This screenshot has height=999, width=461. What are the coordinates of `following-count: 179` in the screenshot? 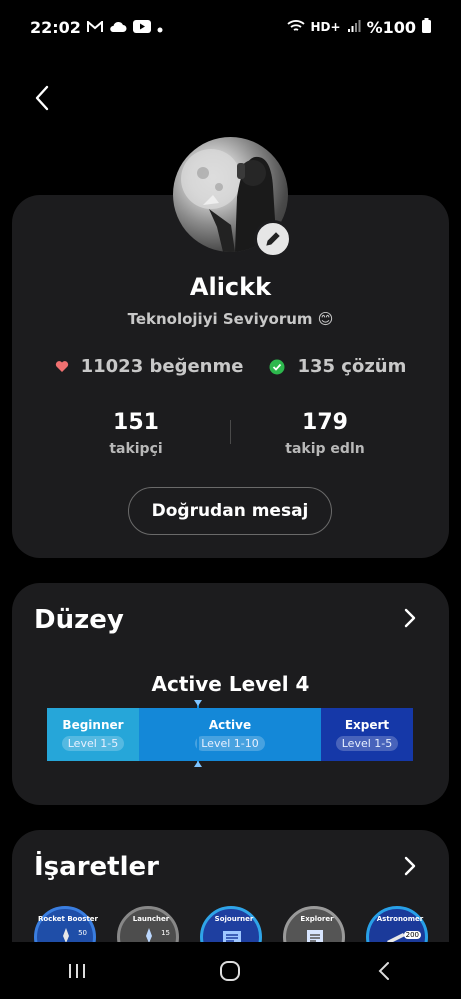 It's located at (325, 422).